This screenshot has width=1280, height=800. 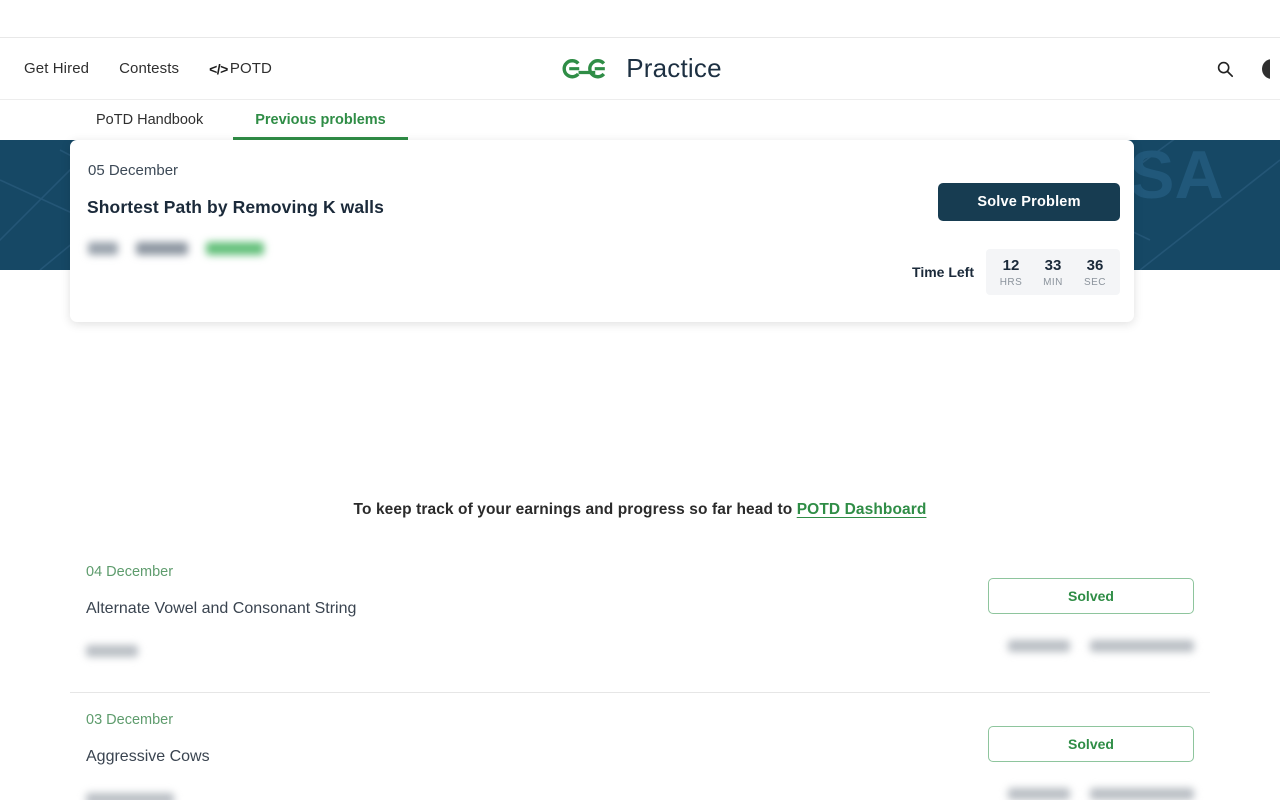 I want to click on featured-tag-topic, so click(x=162, y=248).